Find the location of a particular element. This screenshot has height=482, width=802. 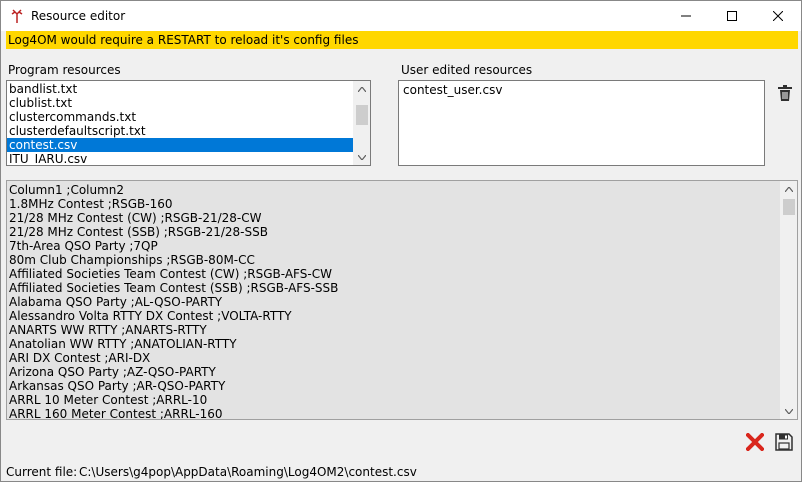

content-scroll-down-button is located at coordinates (789, 411).